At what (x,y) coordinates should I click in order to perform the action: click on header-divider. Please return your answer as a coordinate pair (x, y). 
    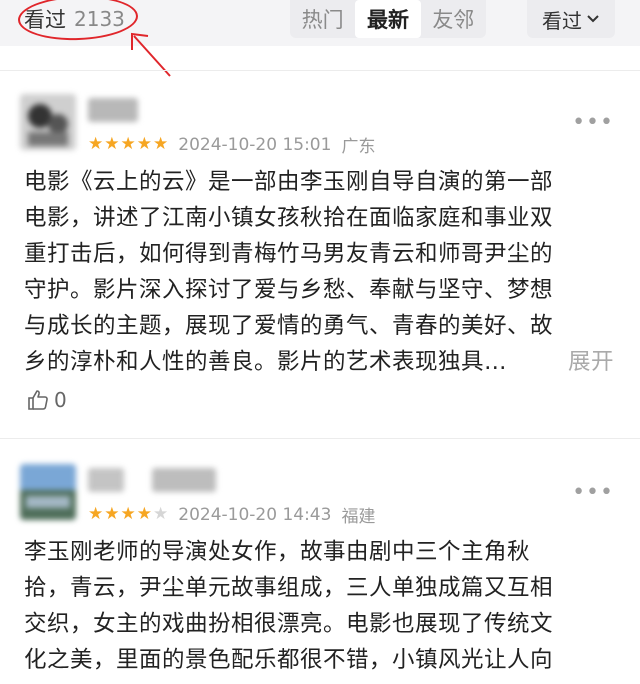
    Looking at the image, I should click on (320, 70).